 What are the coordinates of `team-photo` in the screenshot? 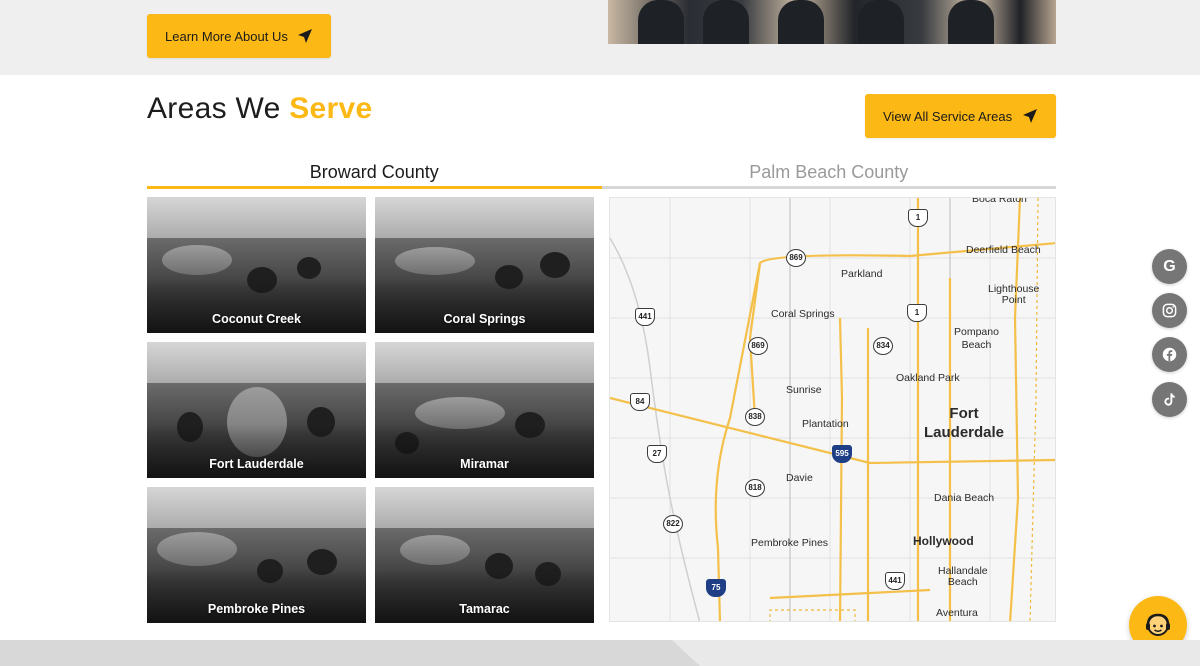 It's located at (832, 22).